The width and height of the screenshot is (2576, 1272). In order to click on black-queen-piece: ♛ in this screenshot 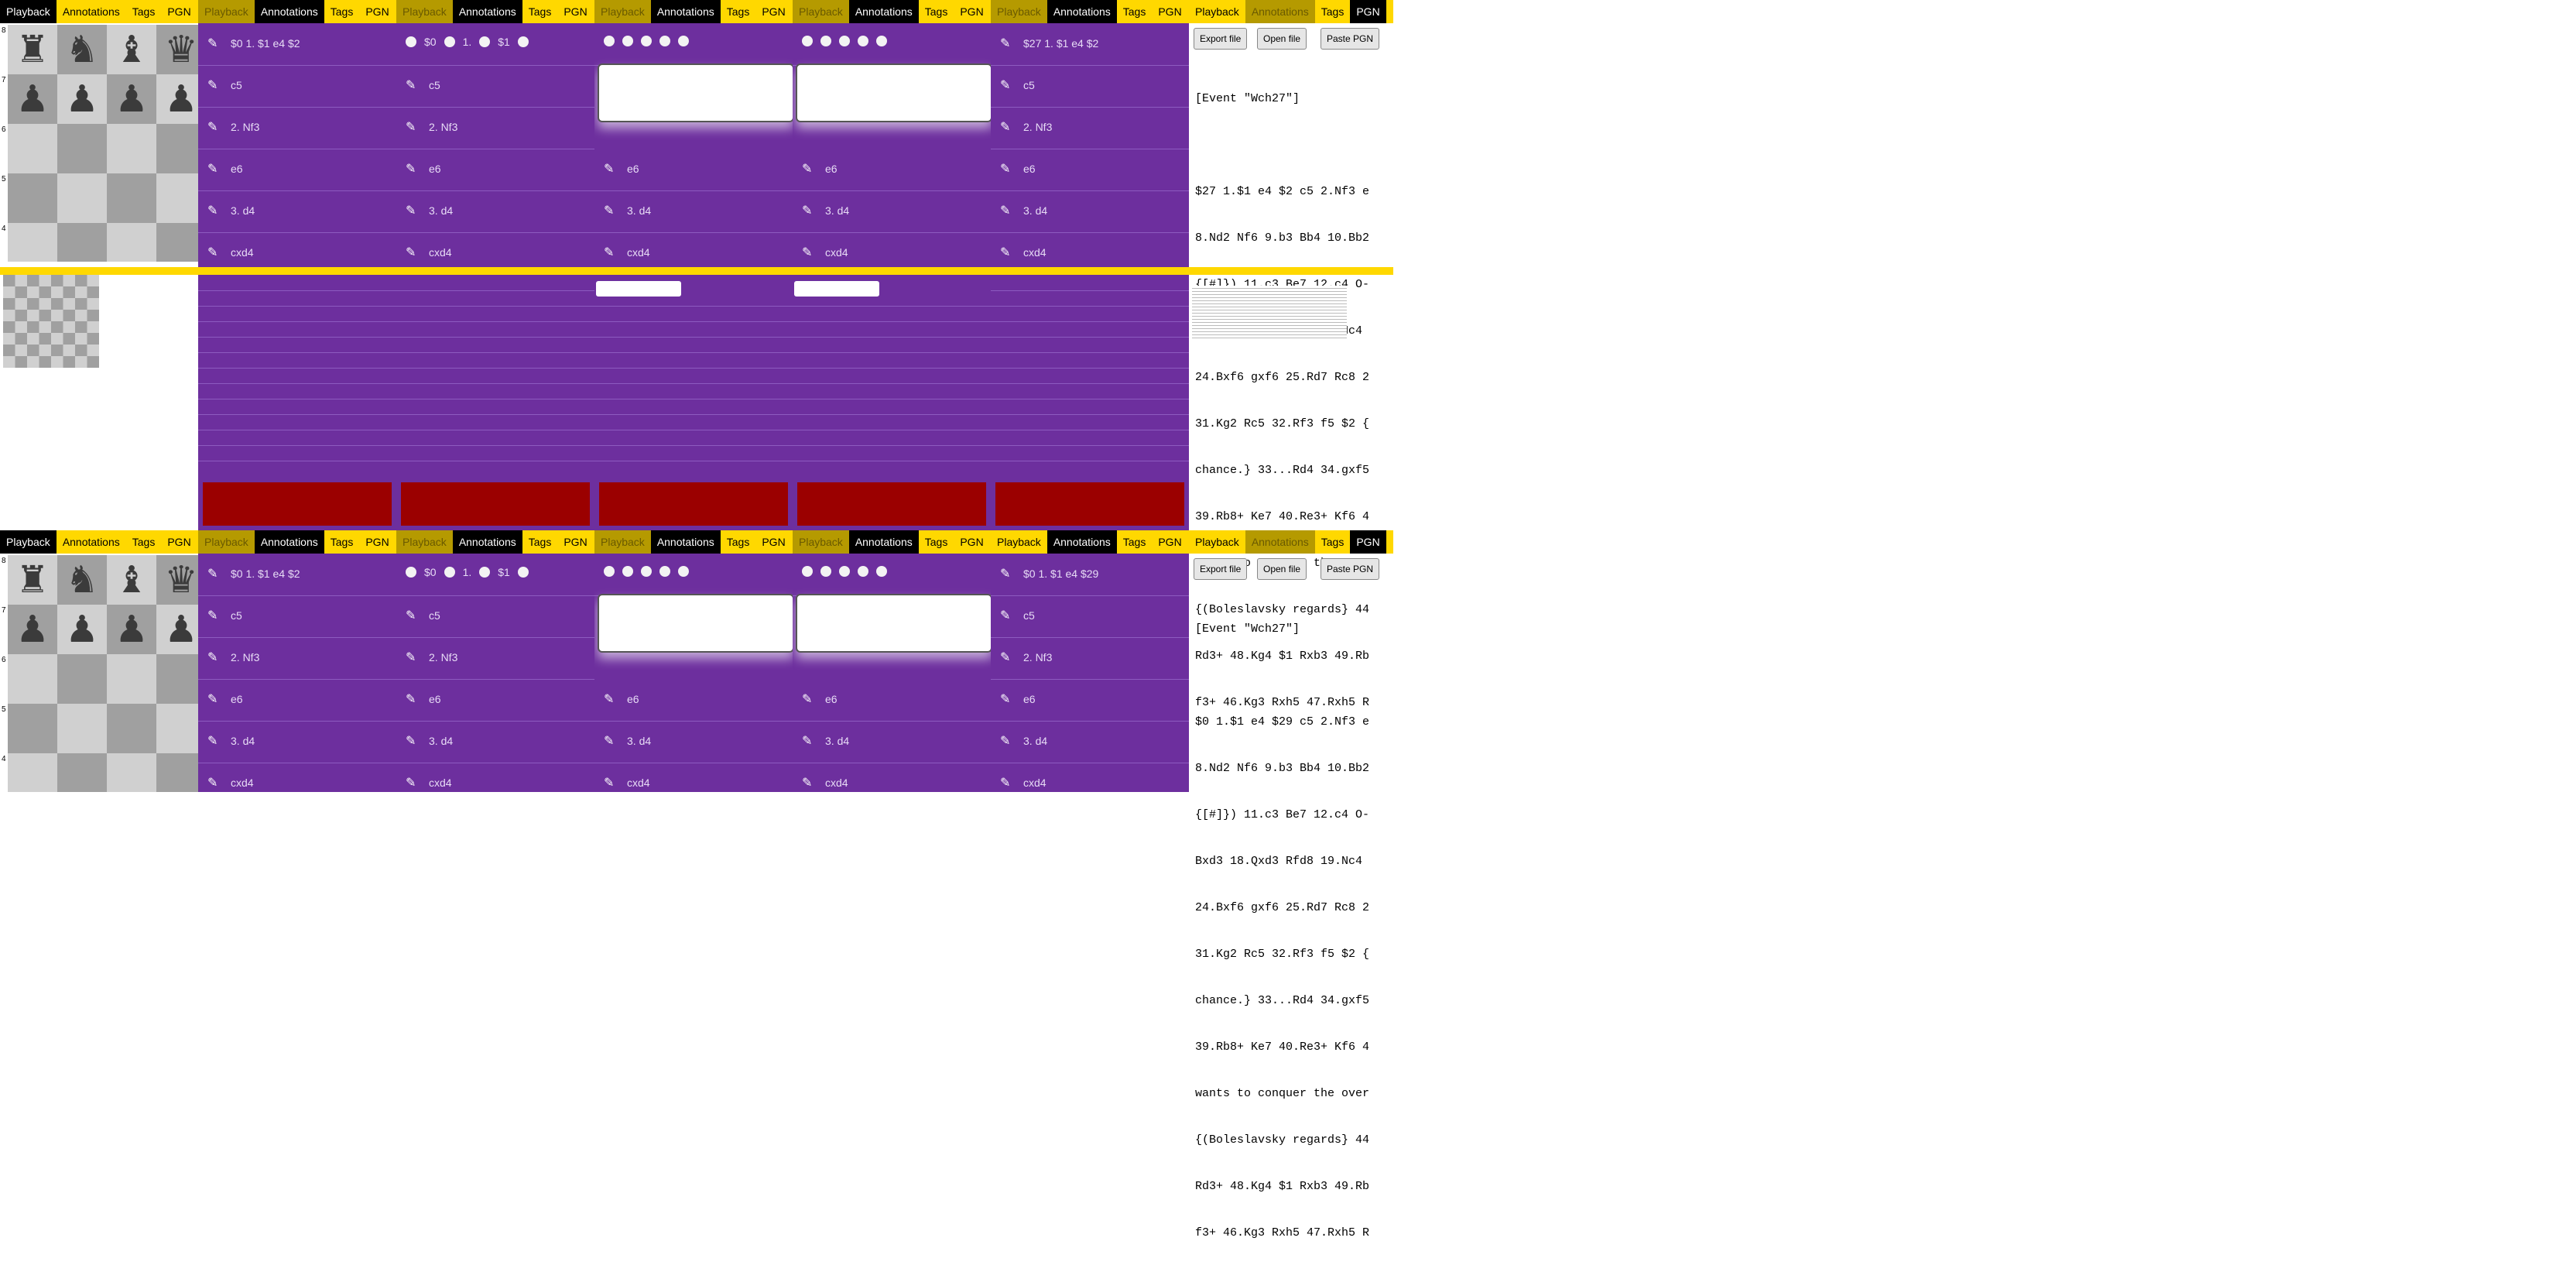, I will do `click(177, 50)`.